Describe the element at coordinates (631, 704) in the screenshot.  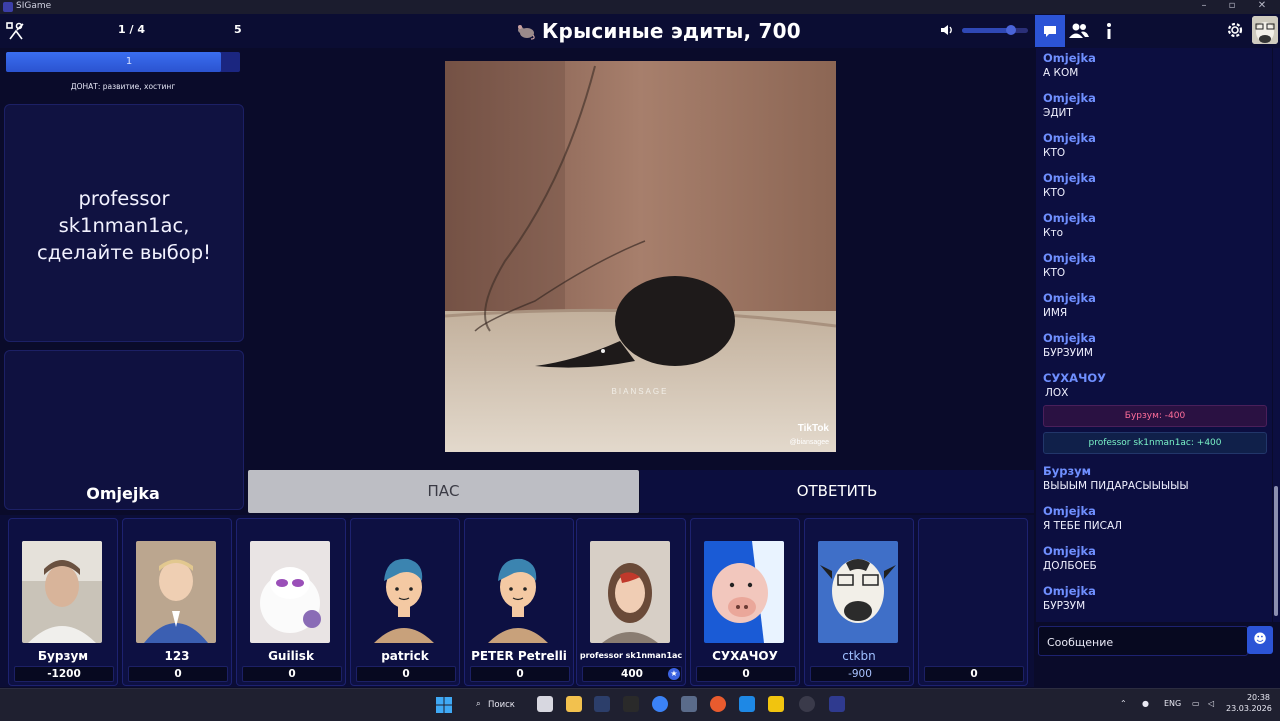
I see `app-star-icon` at that location.